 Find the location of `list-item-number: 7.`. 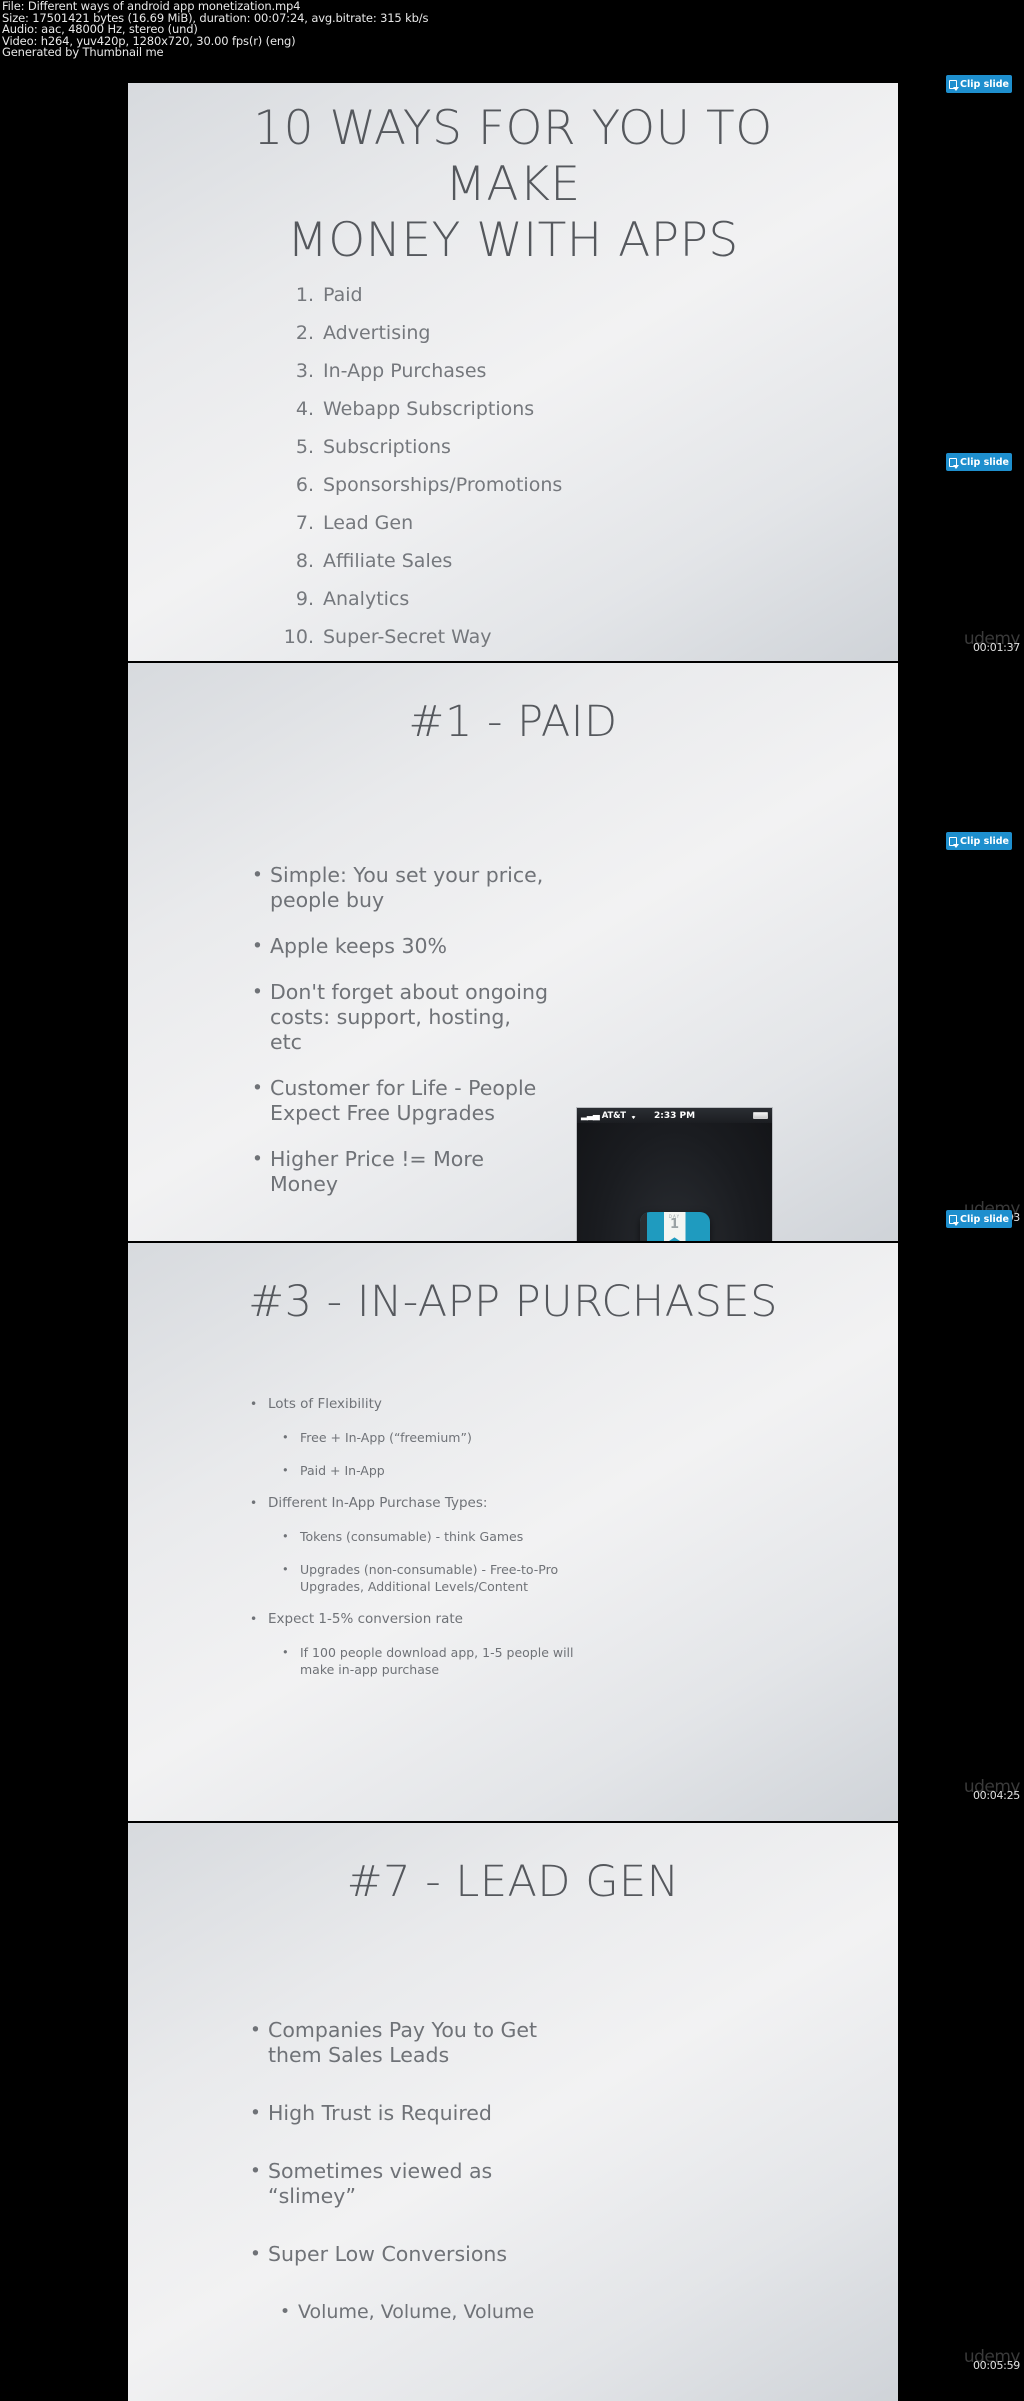

list-item-number: 7. is located at coordinates (304, 523).